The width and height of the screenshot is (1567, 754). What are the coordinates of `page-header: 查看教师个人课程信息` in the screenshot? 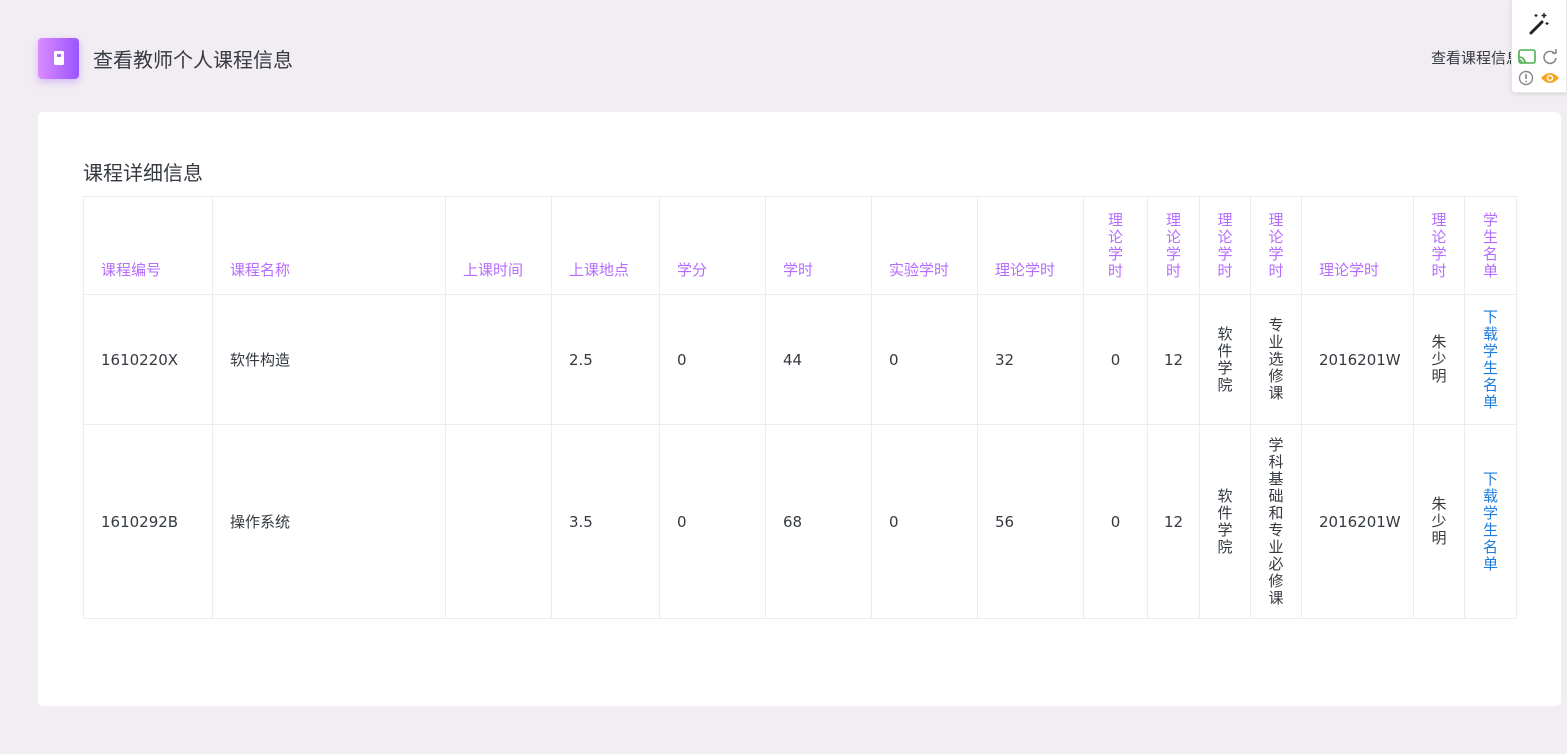 It's located at (165, 58).